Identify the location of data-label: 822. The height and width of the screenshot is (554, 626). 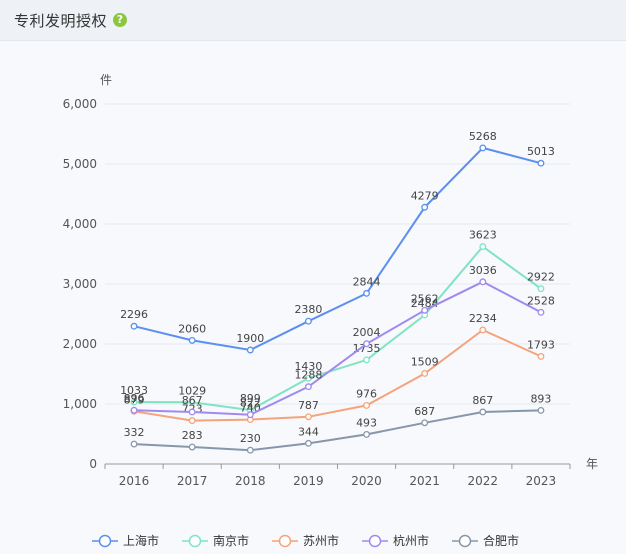
(250, 403).